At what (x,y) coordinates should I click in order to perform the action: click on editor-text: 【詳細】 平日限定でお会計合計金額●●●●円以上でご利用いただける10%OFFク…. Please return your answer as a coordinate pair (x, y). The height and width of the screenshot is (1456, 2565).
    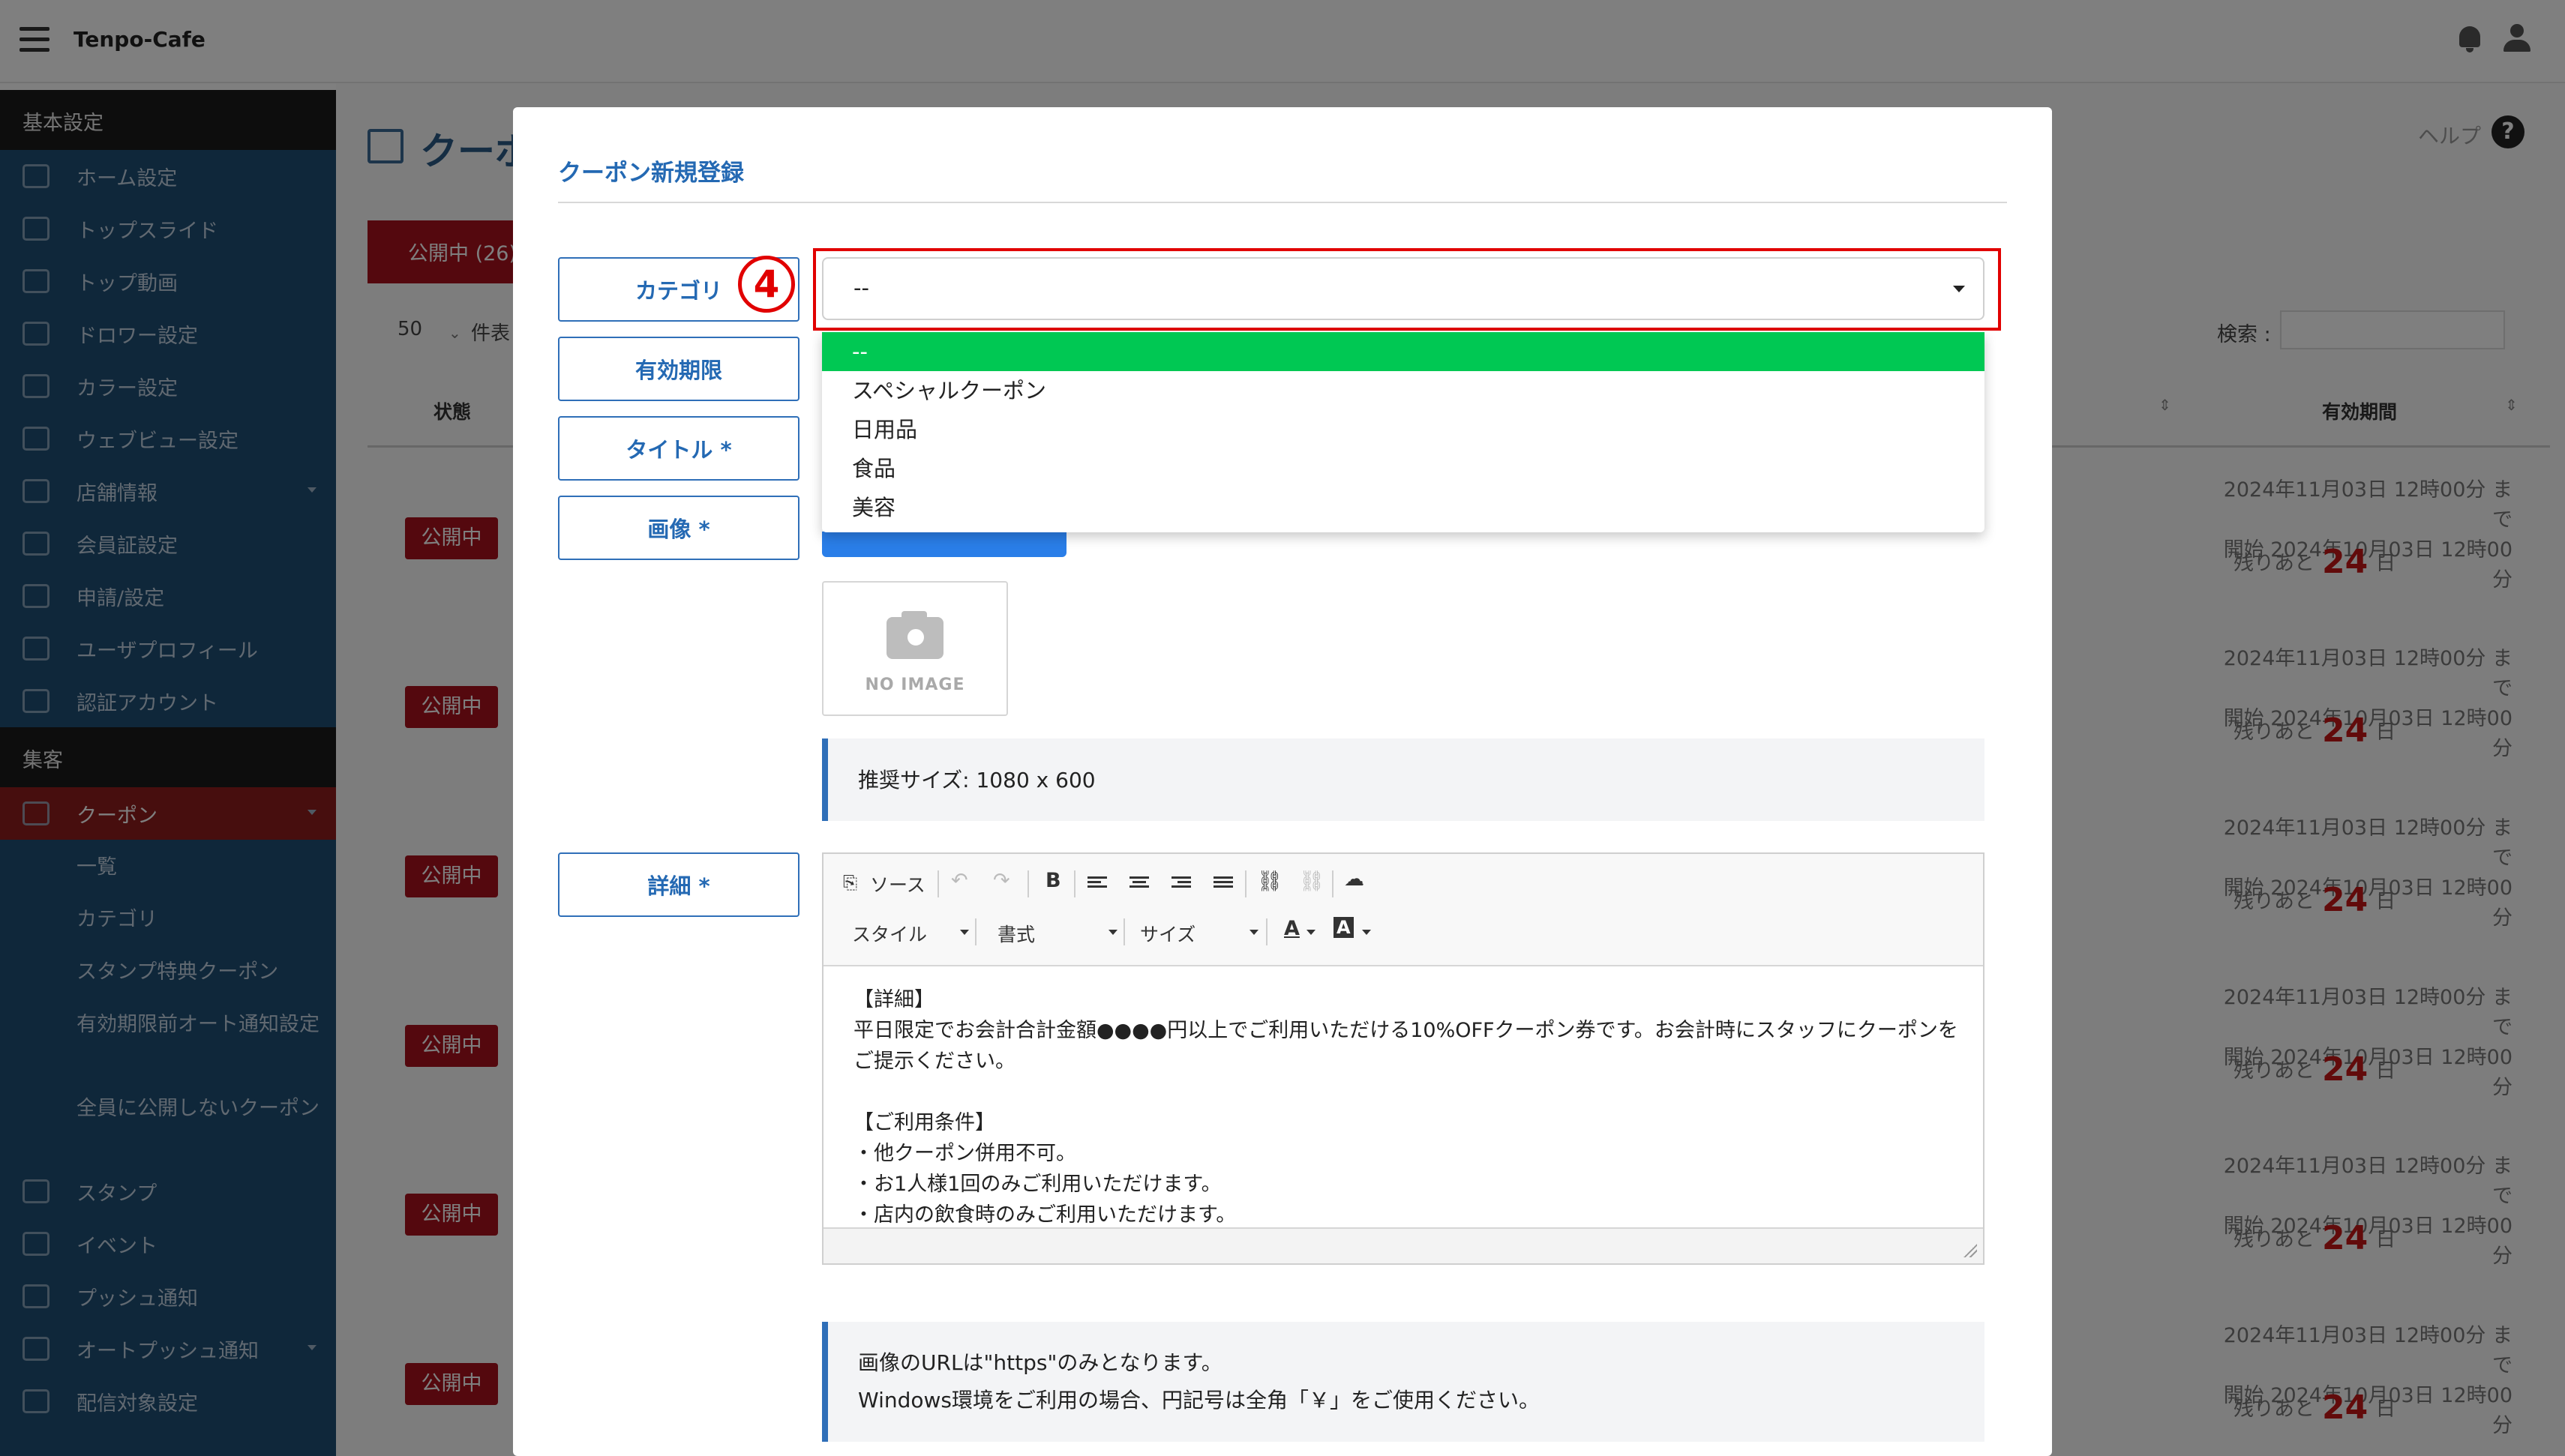
    Looking at the image, I should click on (1406, 1118).